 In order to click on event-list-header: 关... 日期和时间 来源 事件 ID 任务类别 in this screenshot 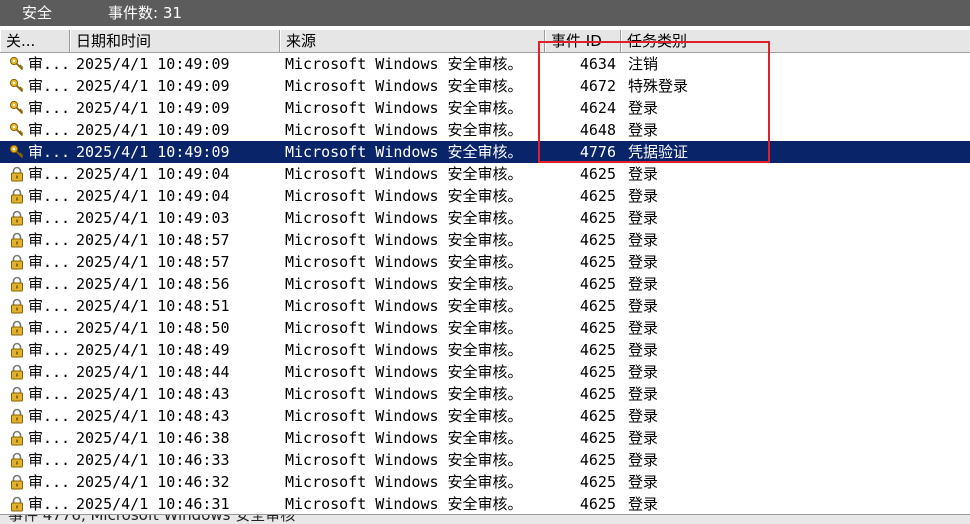, I will do `click(485, 41)`.